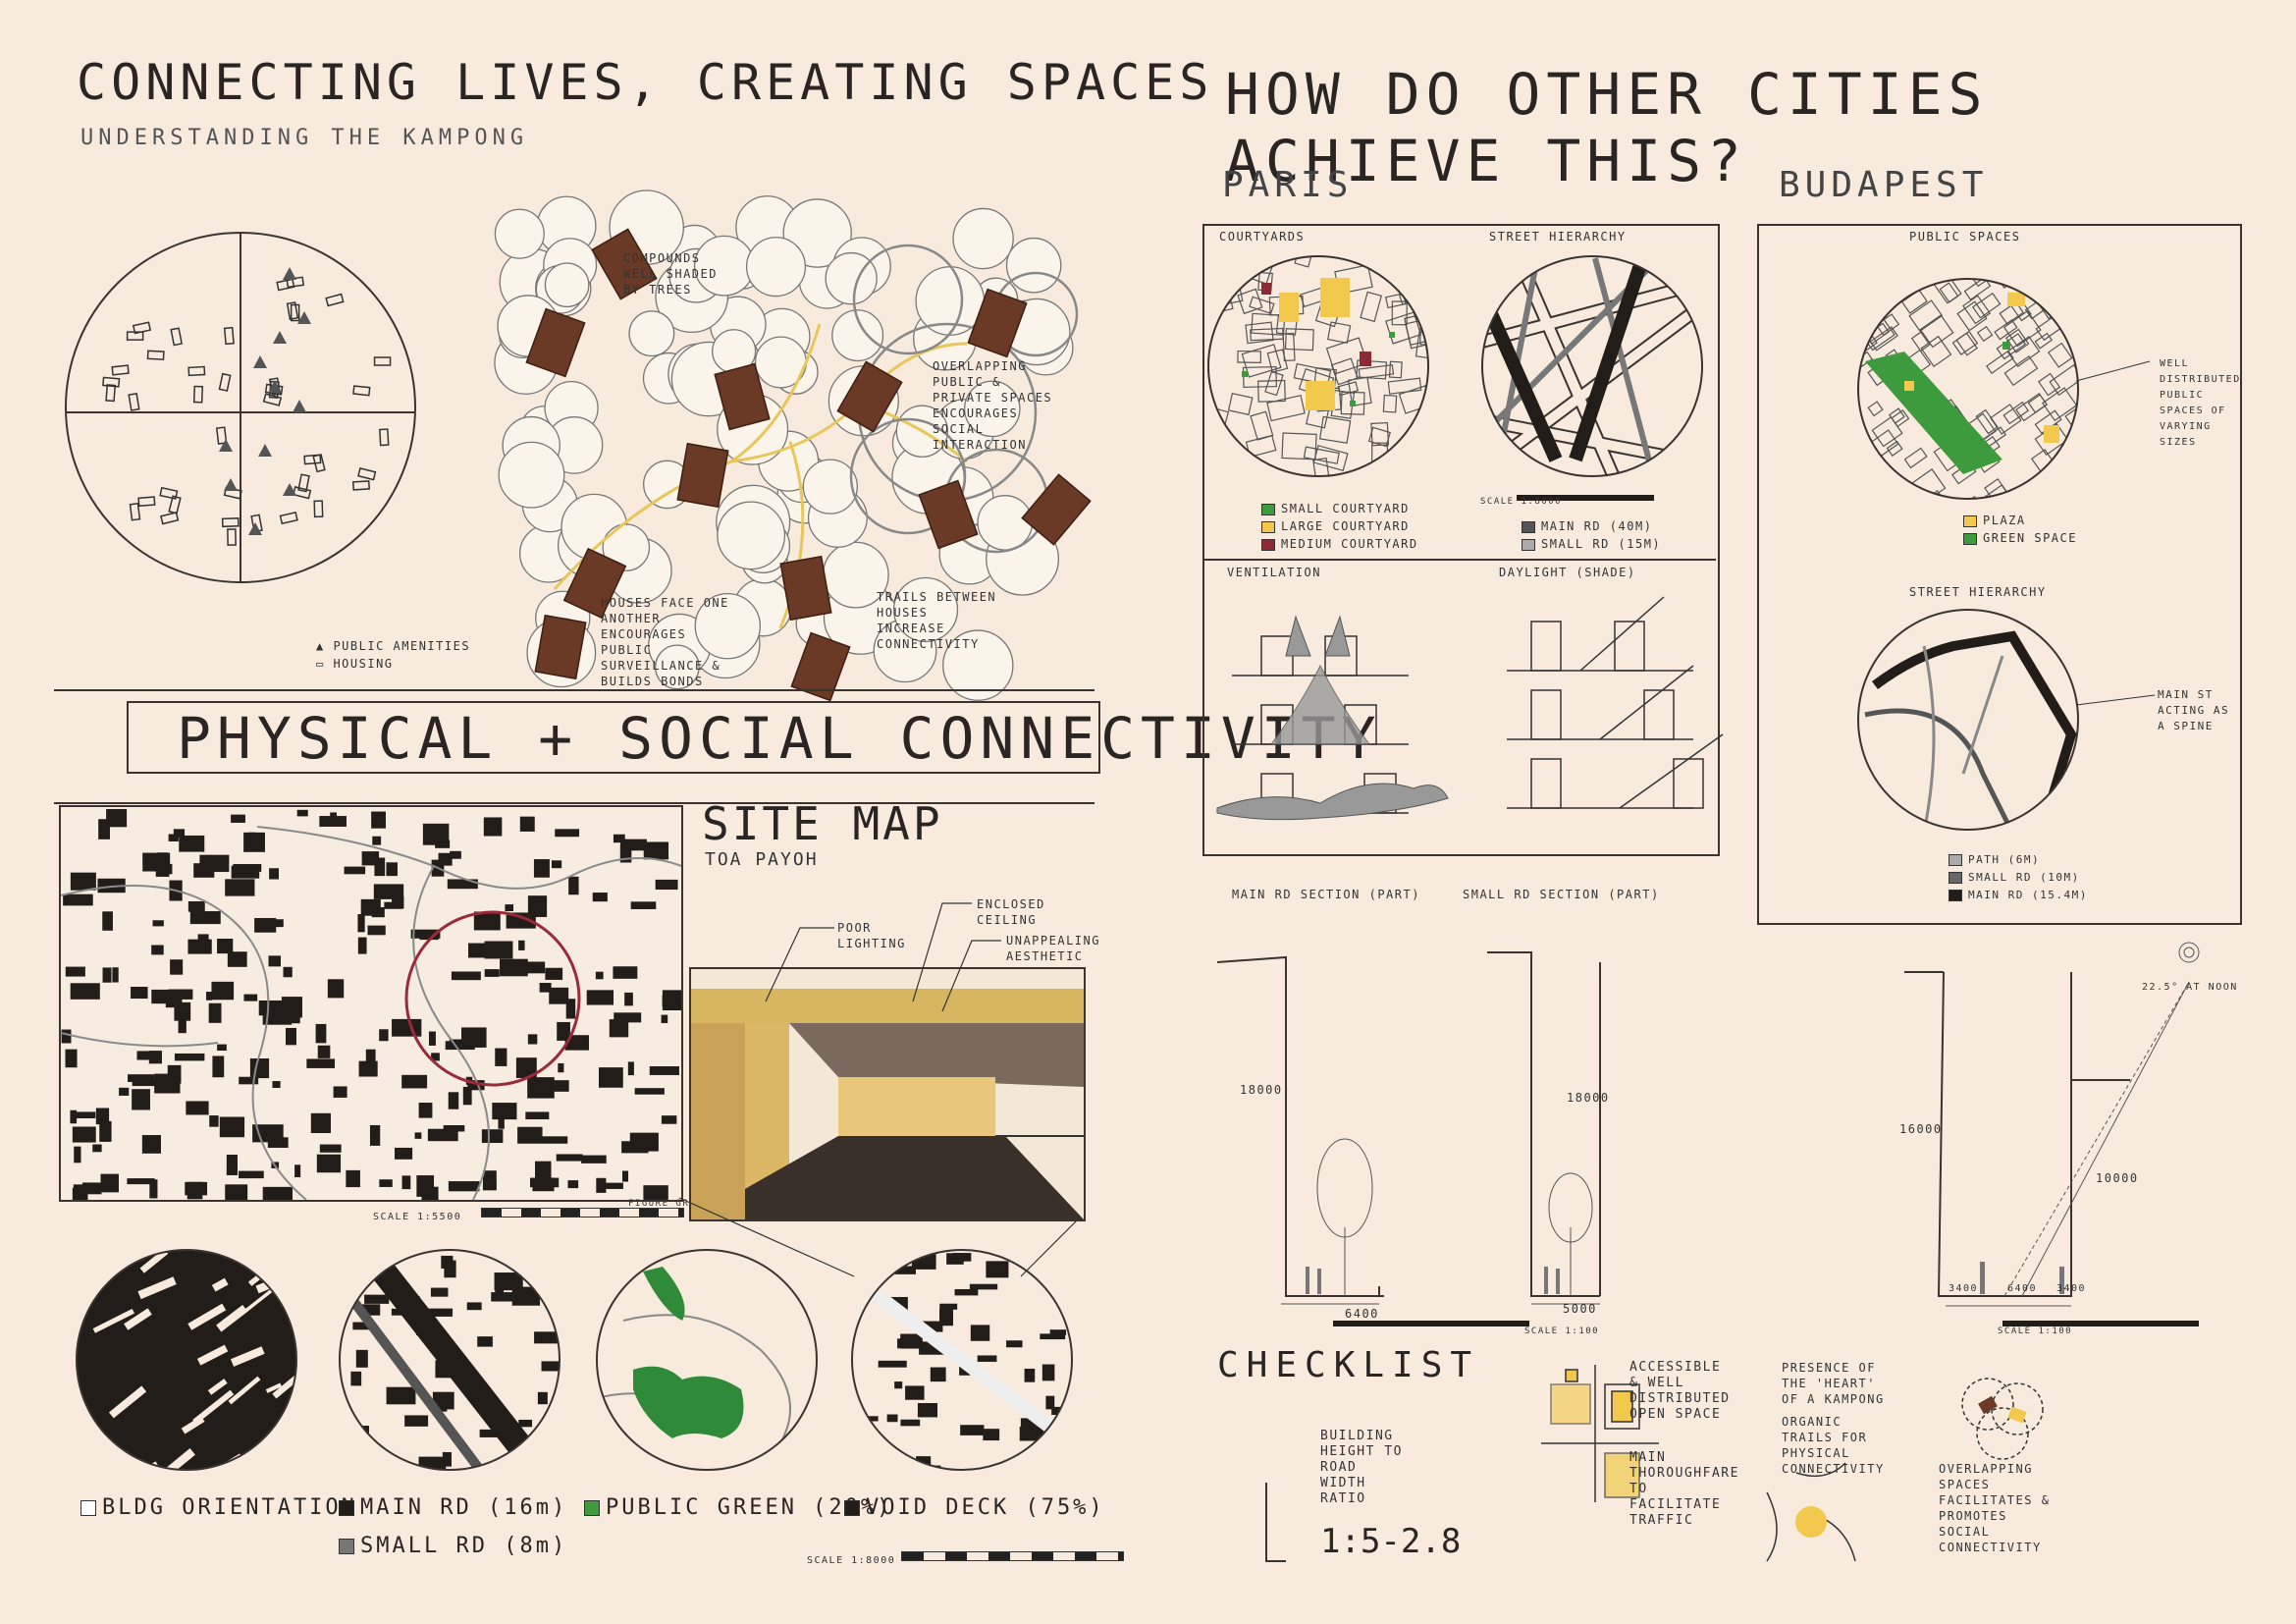 The image size is (2296, 1624). What do you see at coordinates (1708, 1134) in the screenshot?
I see `street-sections` at bounding box center [1708, 1134].